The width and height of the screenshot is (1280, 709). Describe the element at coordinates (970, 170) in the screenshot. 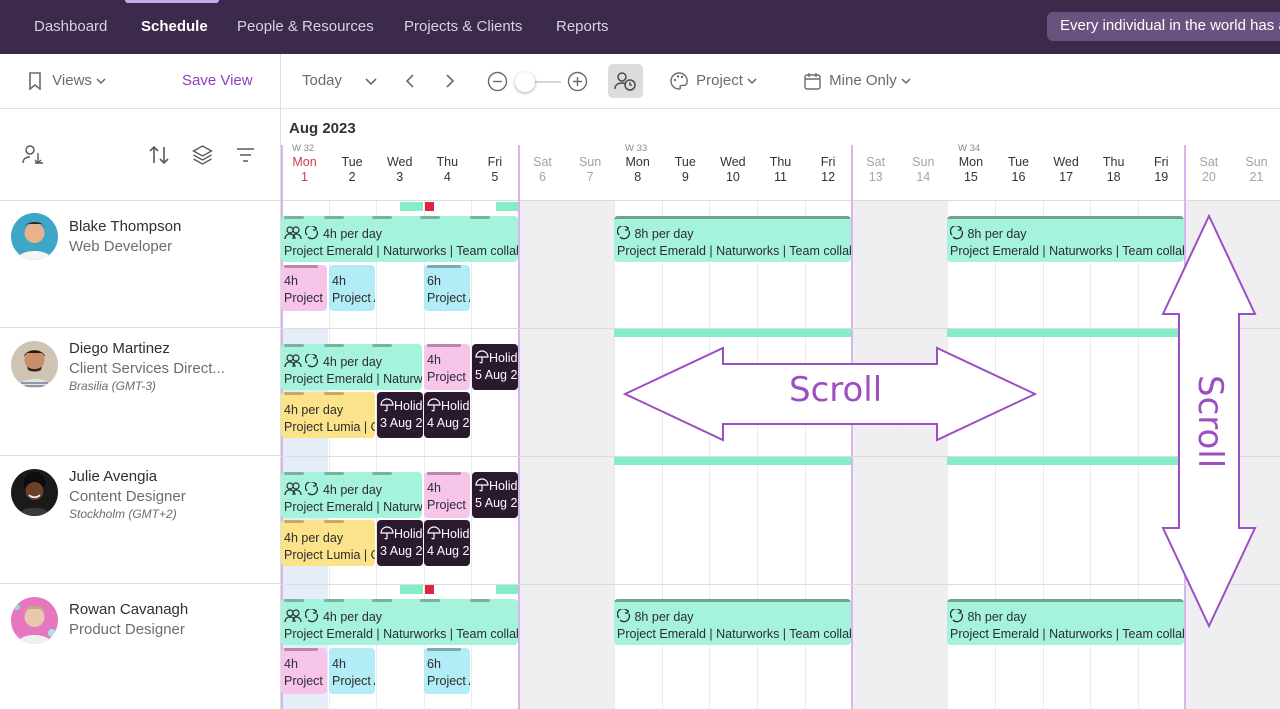

I see `day-header: Mon 15` at that location.